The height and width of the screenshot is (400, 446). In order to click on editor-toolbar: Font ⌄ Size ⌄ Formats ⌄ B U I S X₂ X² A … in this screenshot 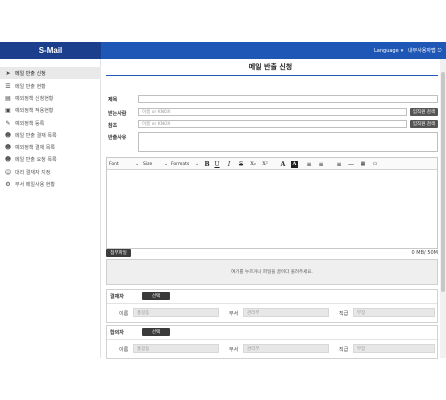, I will do `click(272, 164)`.